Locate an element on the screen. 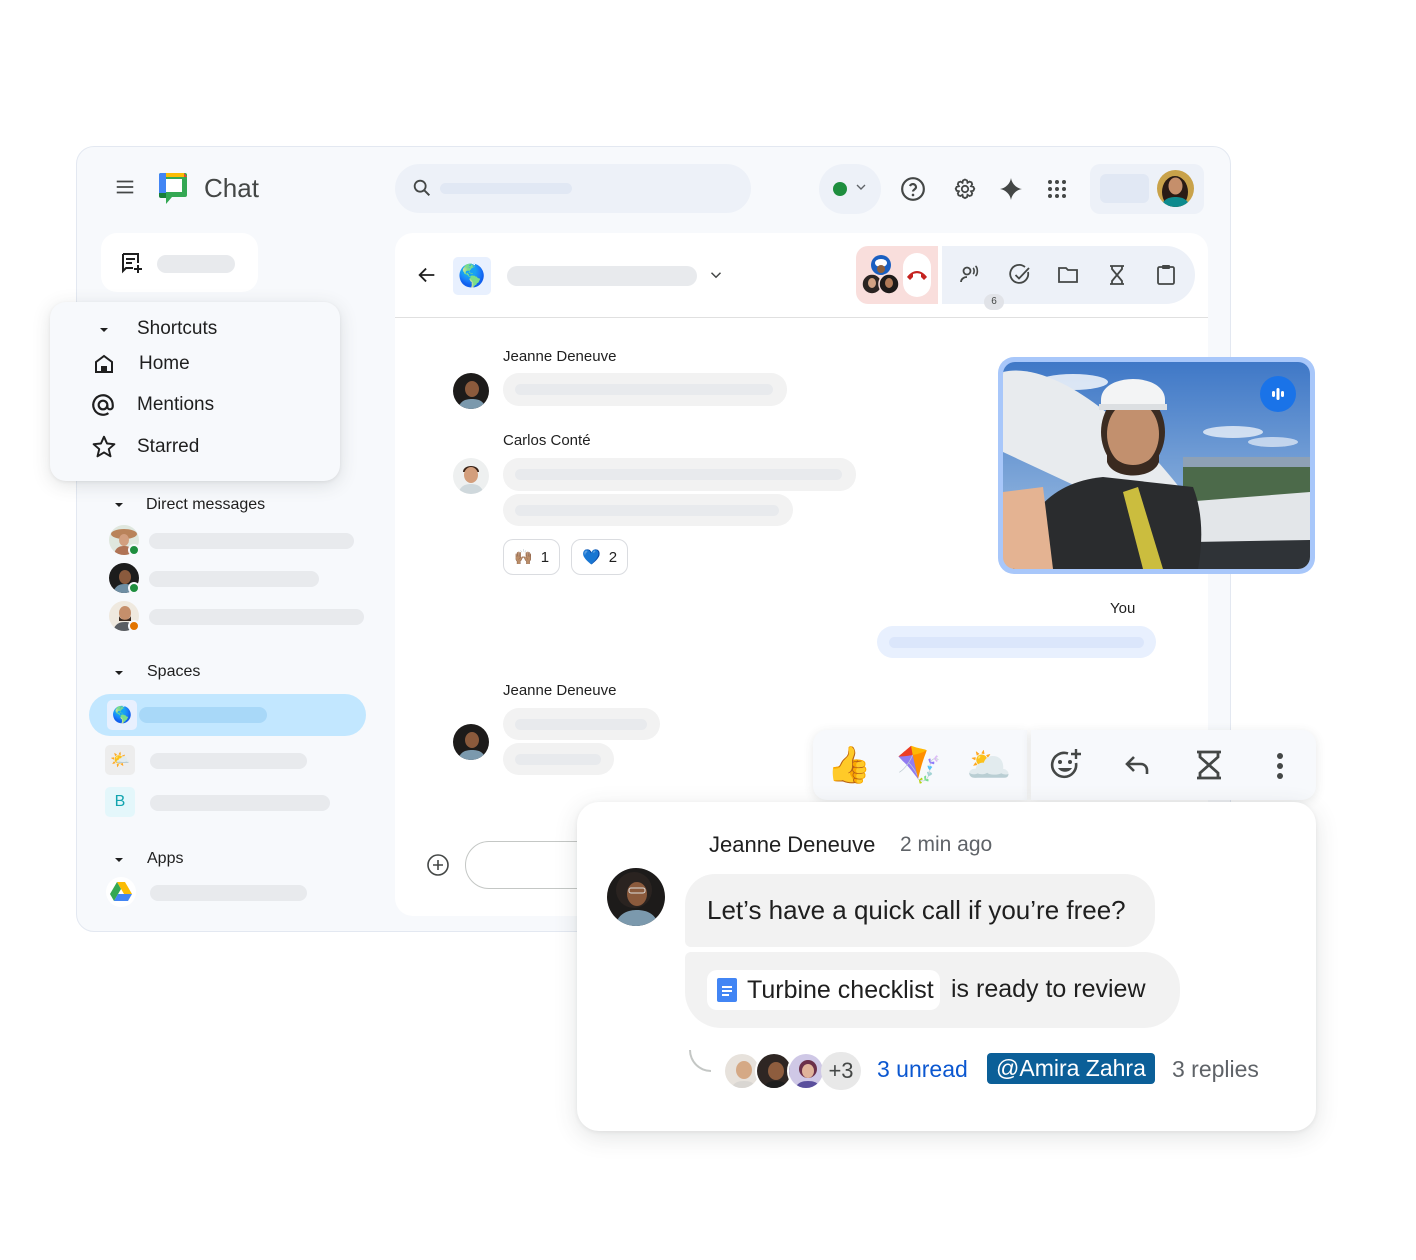 The width and height of the screenshot is (1416, 1260). quick-reactions-bar: 👍 🪁 🌥️ is located at coordinates (920, 765).